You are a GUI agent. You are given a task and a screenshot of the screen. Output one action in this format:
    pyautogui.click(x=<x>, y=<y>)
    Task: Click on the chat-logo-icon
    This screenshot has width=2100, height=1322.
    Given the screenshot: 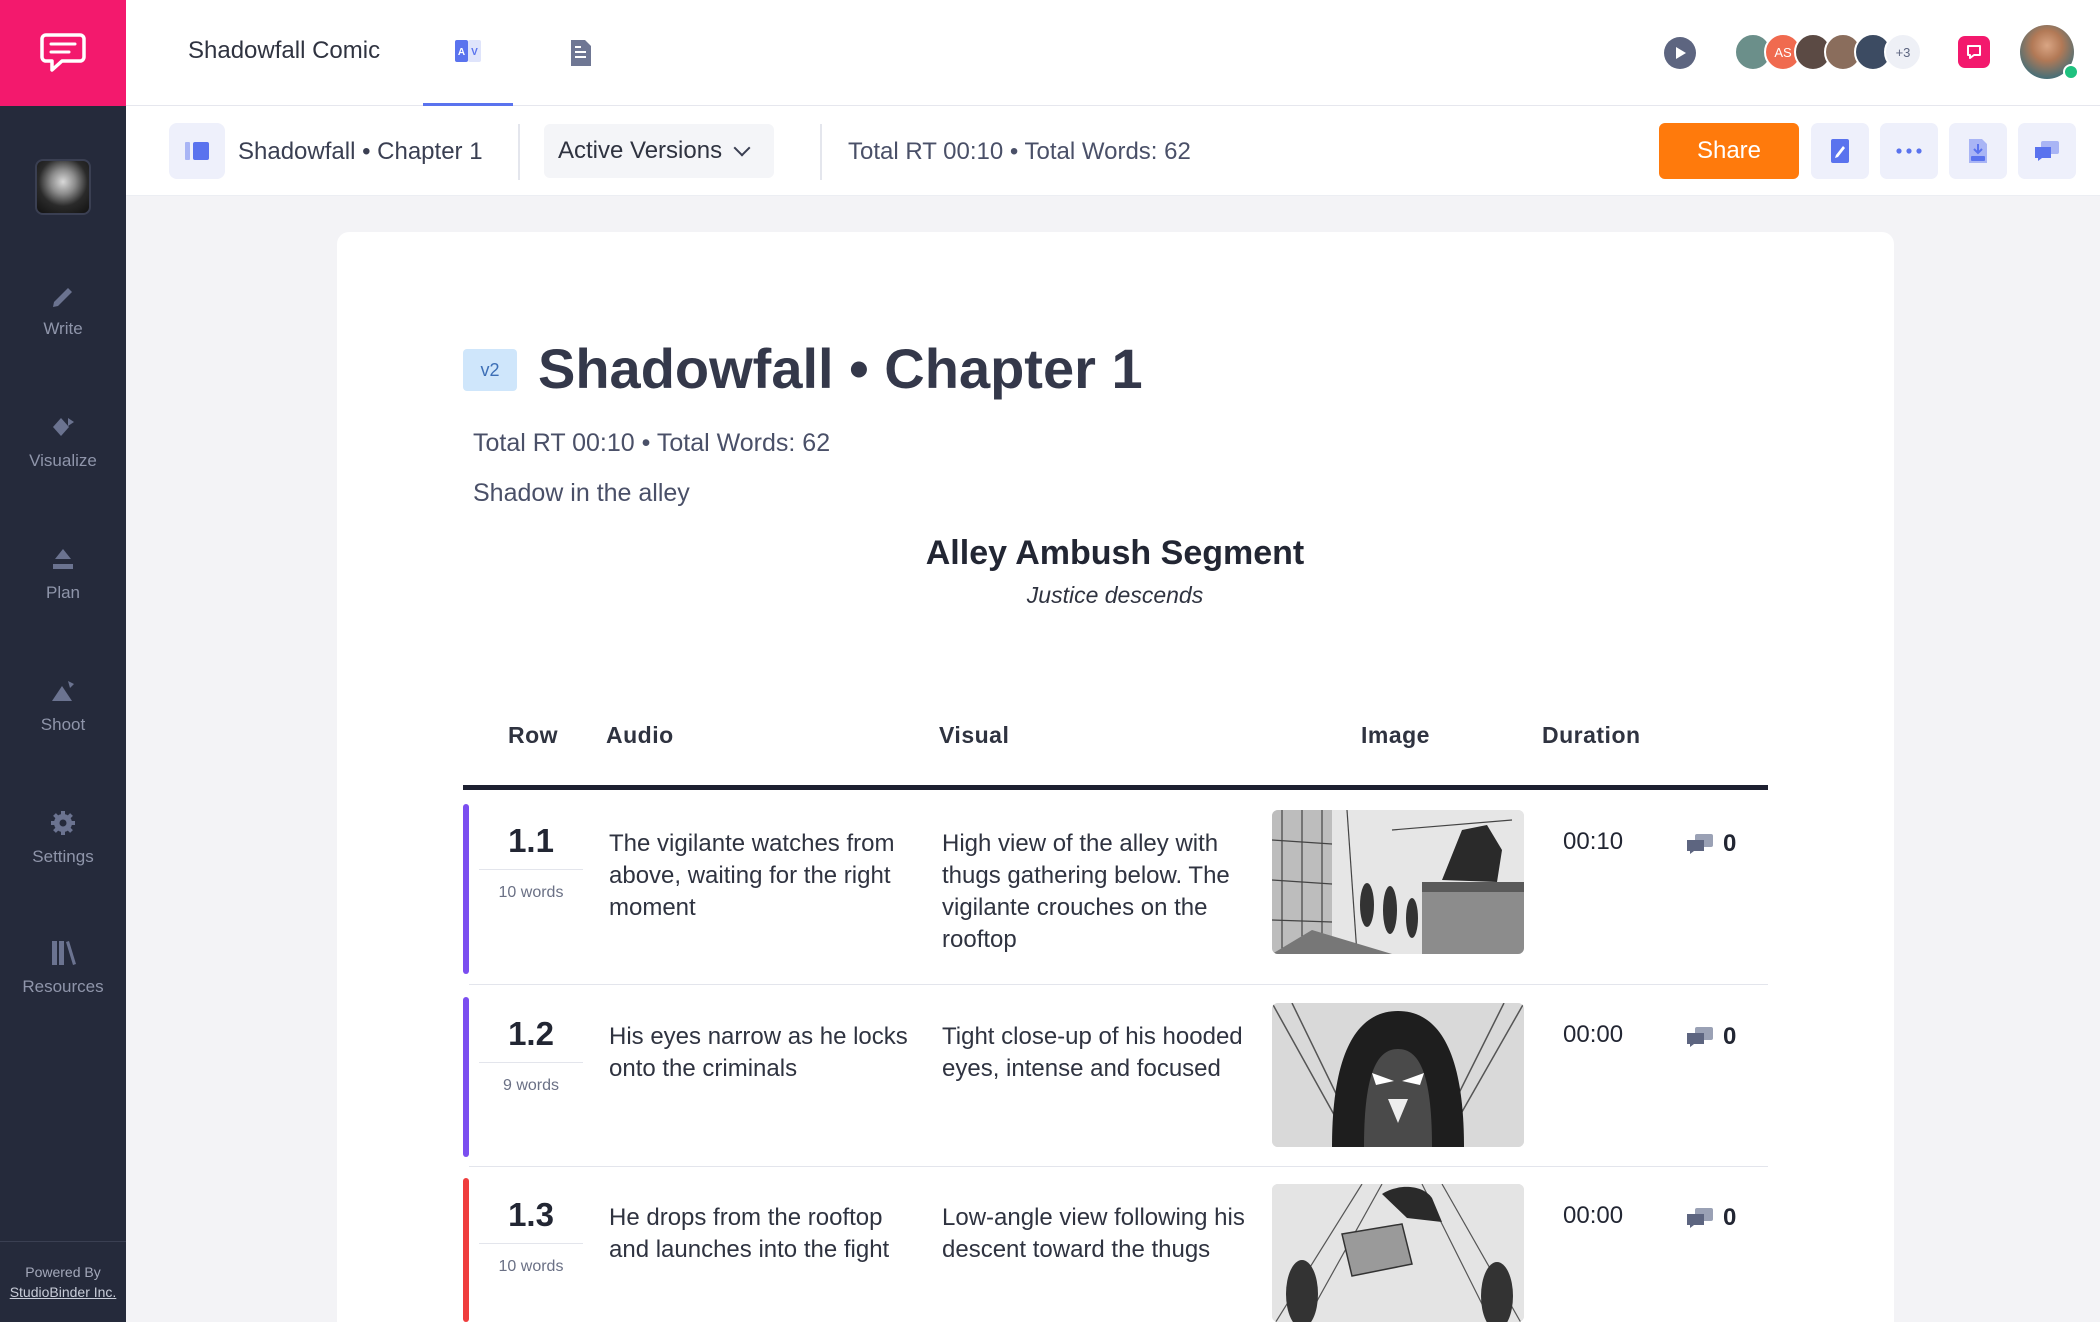 What is the action you would take?
    pyautogui.click(x=63, y=52)
    